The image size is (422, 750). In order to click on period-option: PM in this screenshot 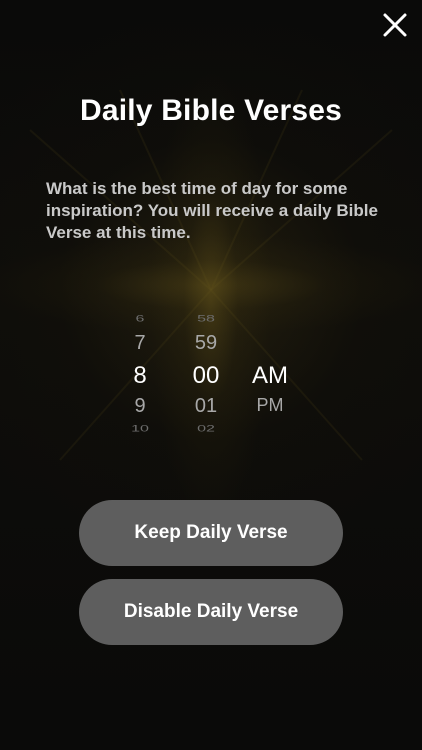, I will do `click(270, 405)`.